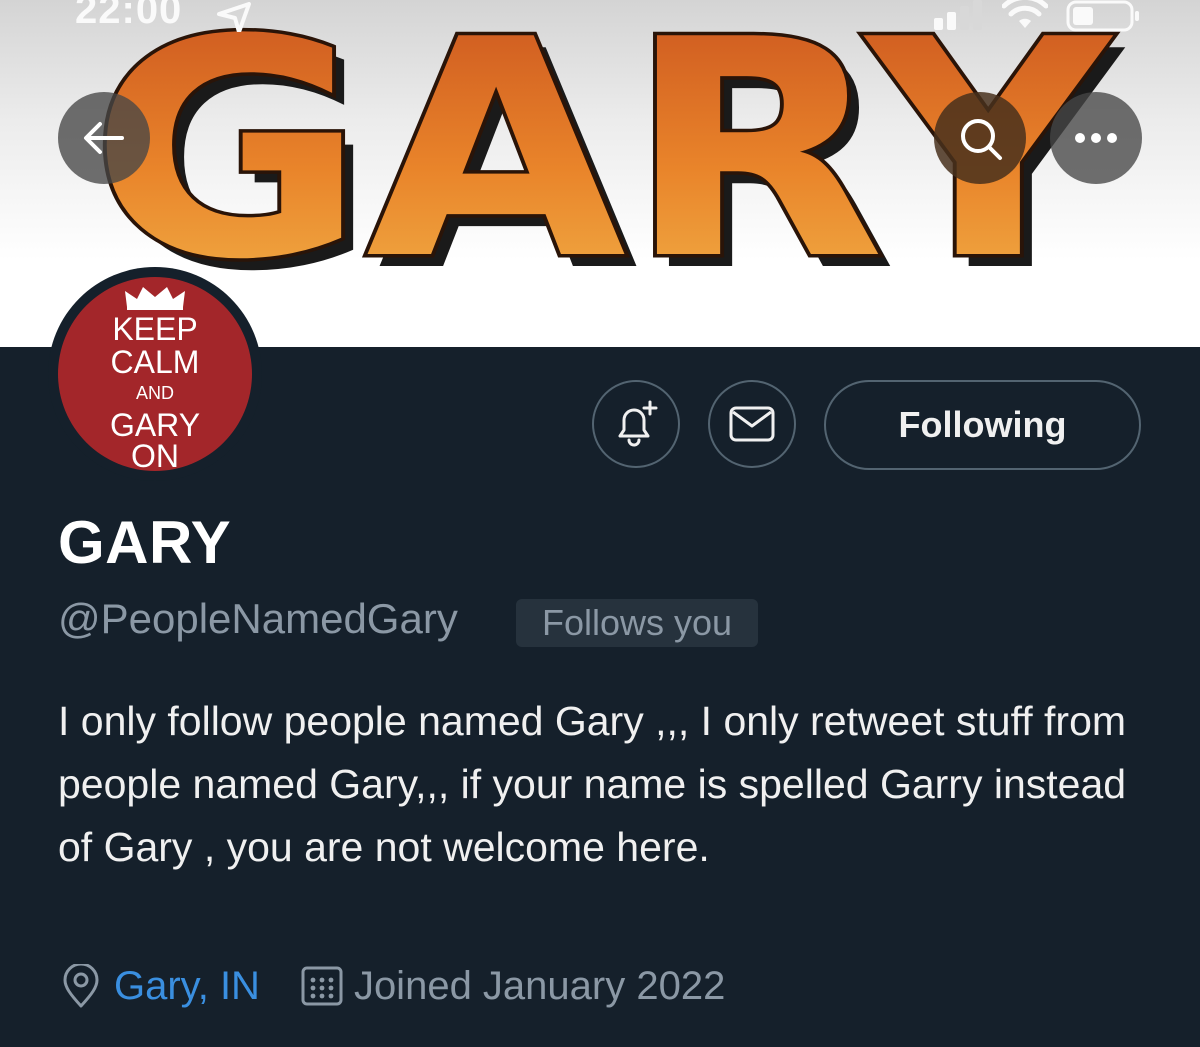 This screenshot has width=1200, height=1047. What do you see at coordinates (539, 985) in the screenshot?
I see `join-date-text: Joined January 2022` at bounding box center [539, 985].